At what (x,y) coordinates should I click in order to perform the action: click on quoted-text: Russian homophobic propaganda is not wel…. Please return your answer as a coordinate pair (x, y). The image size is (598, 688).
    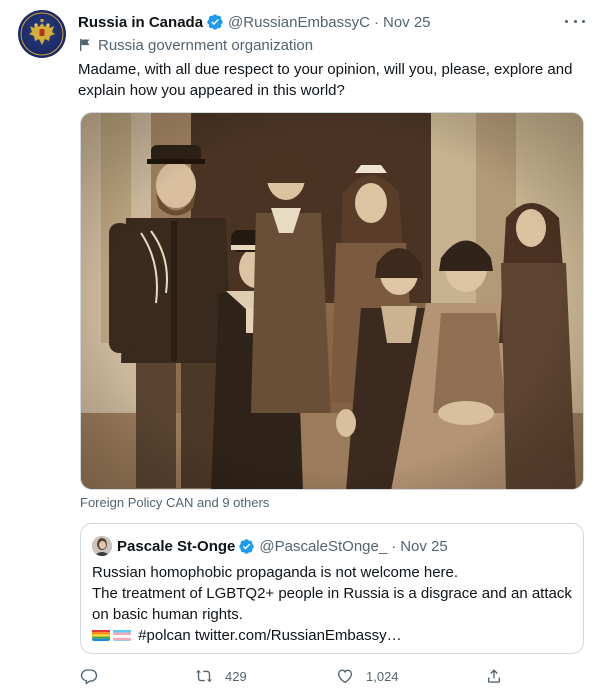
    Looking at the image, I should click on (334, 604).